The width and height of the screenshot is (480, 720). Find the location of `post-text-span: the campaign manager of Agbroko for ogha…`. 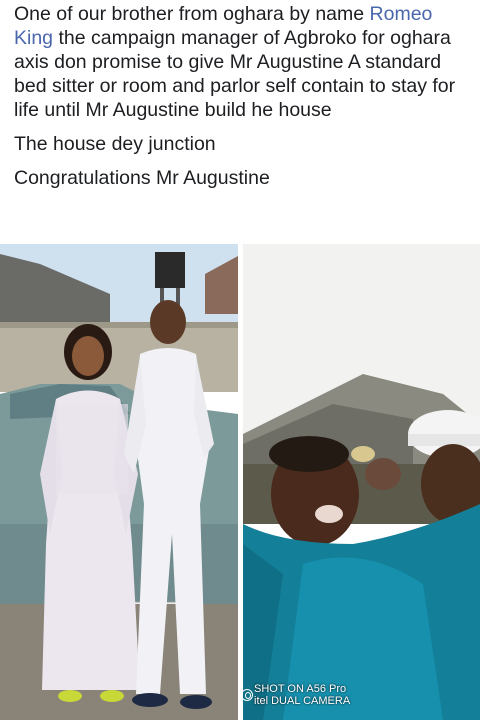

post-text-span: the campaign manager of Agbroko for ogha… is located at coordinates (235, 74).